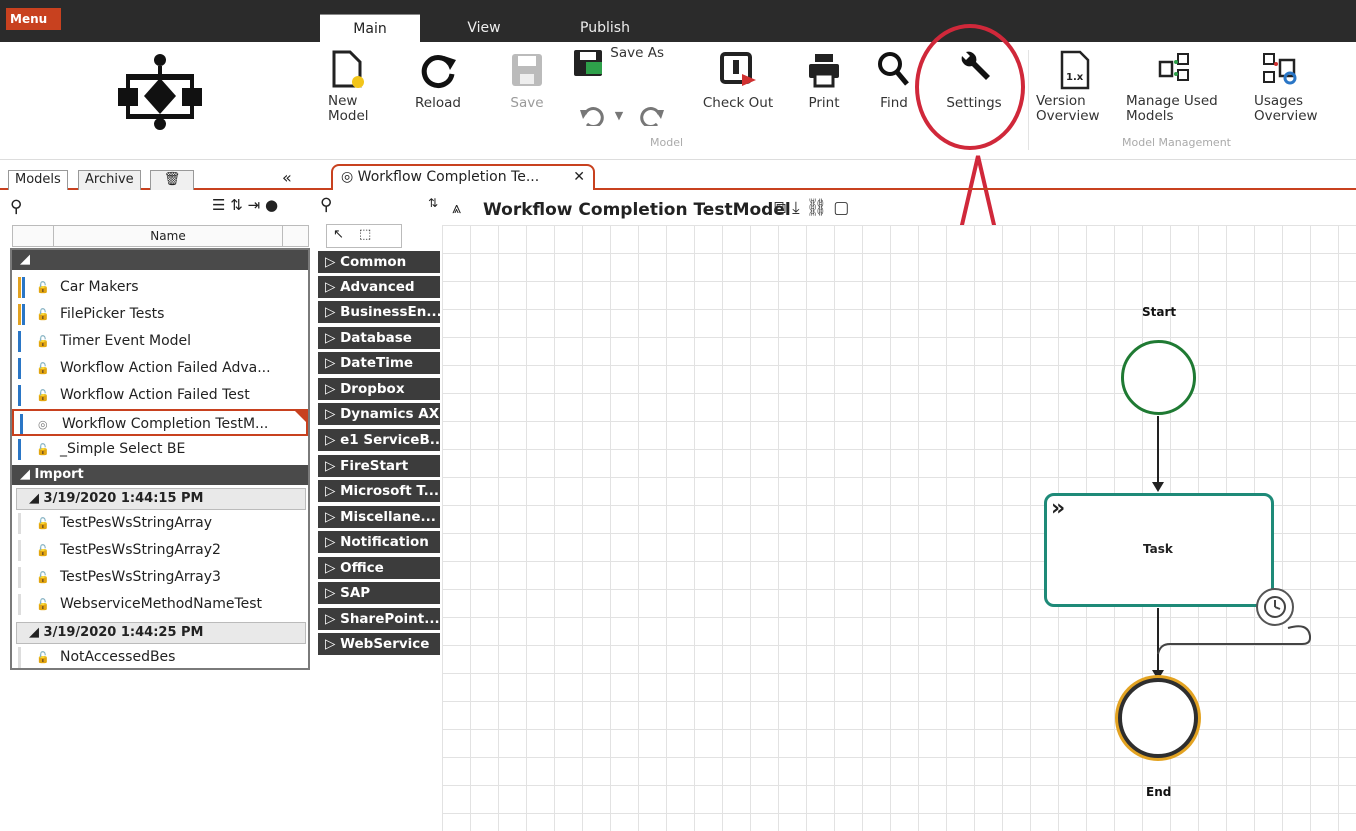 Image resolution: width=1356 pixels, height=831 pixels. What do you see at coordinates (1158, 377) in the screenshot?
I see `start-event` at bounding box center [1158, 377].